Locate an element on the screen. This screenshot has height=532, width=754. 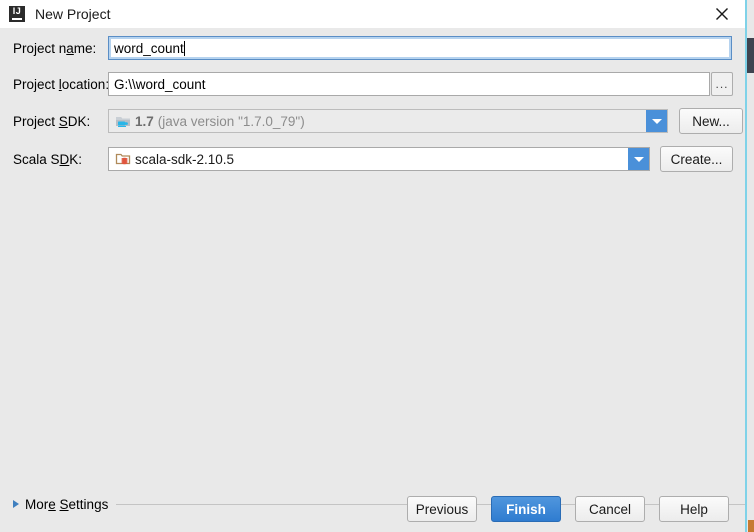
project-sdk-dropdown-arrow is located at coordinates (656, 121).